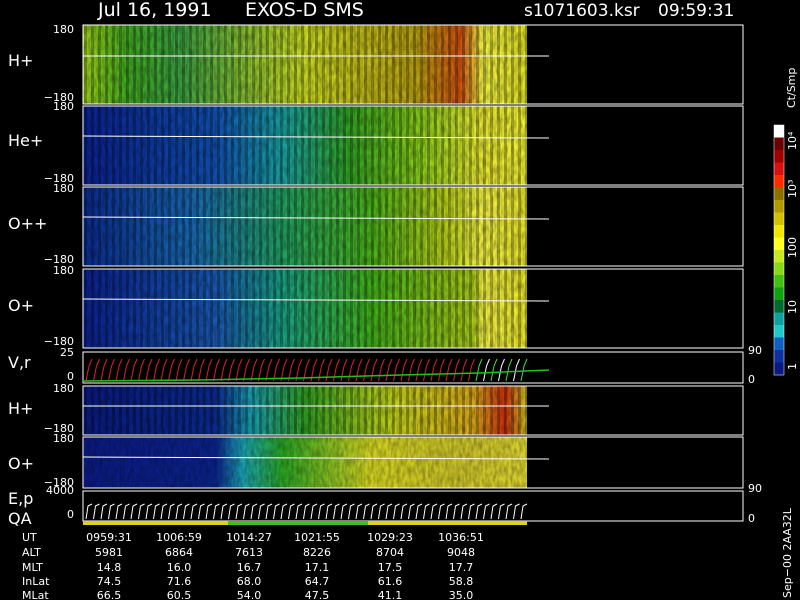  What do you see at coordinates (179, 552) in the screenshot?
I see `ephemeris-cell: 6864` at bounding box center [179, 552].